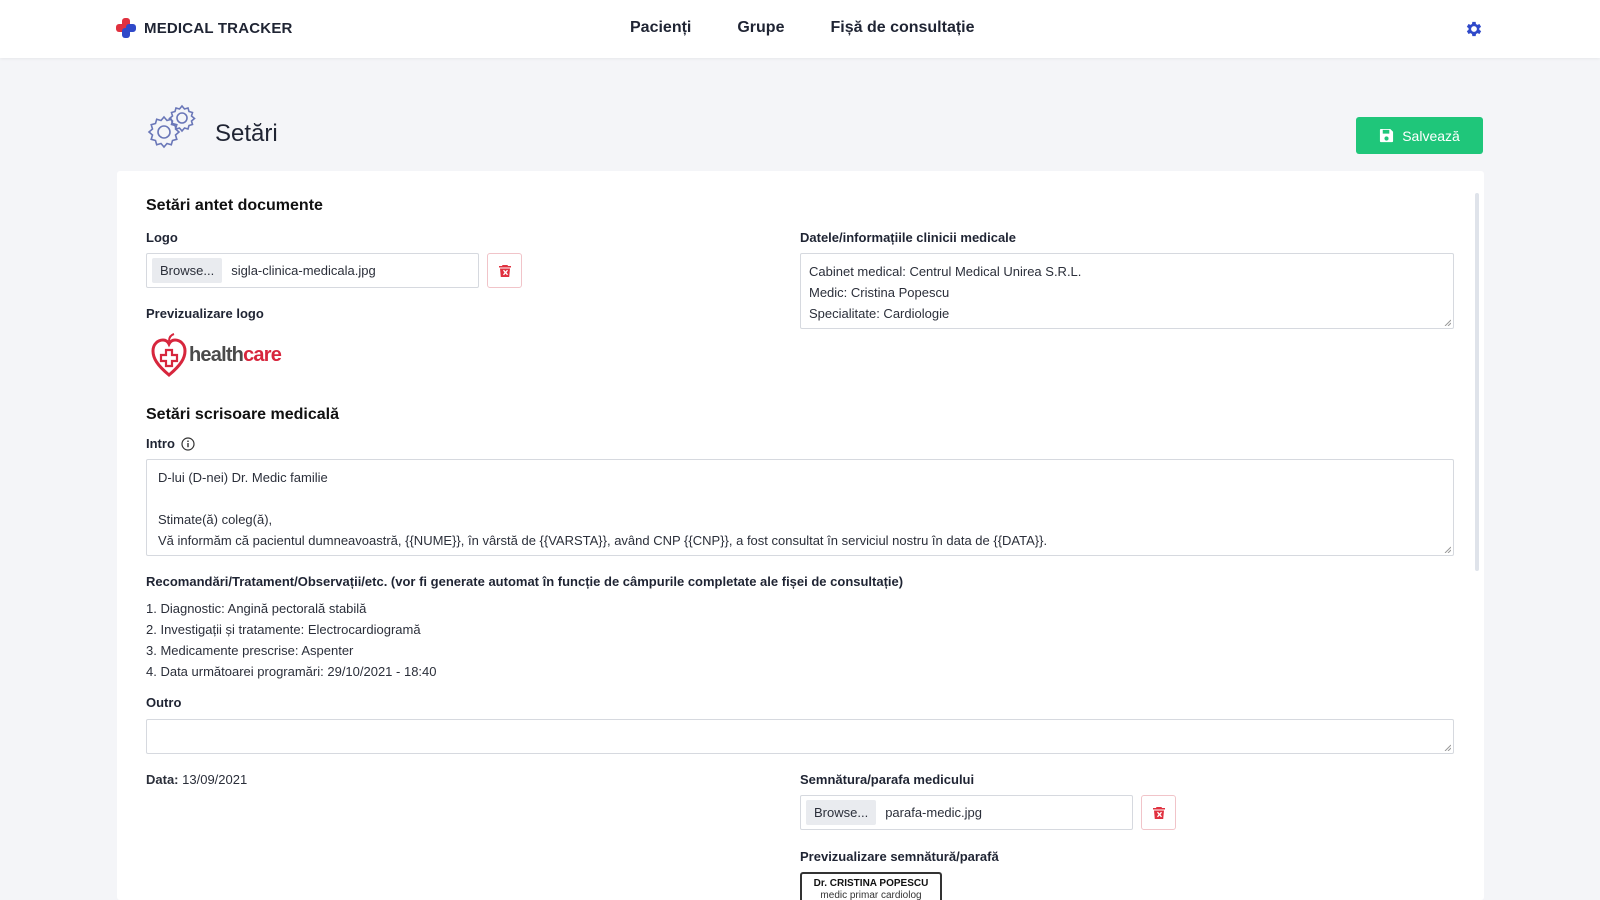 The width and height of the screenshot is (1600, 900). What do you see at coordinates (871, 895) in the screenshot?
I see `stamp-title: medic primar cardiolog` at bounding box center [871, 895].